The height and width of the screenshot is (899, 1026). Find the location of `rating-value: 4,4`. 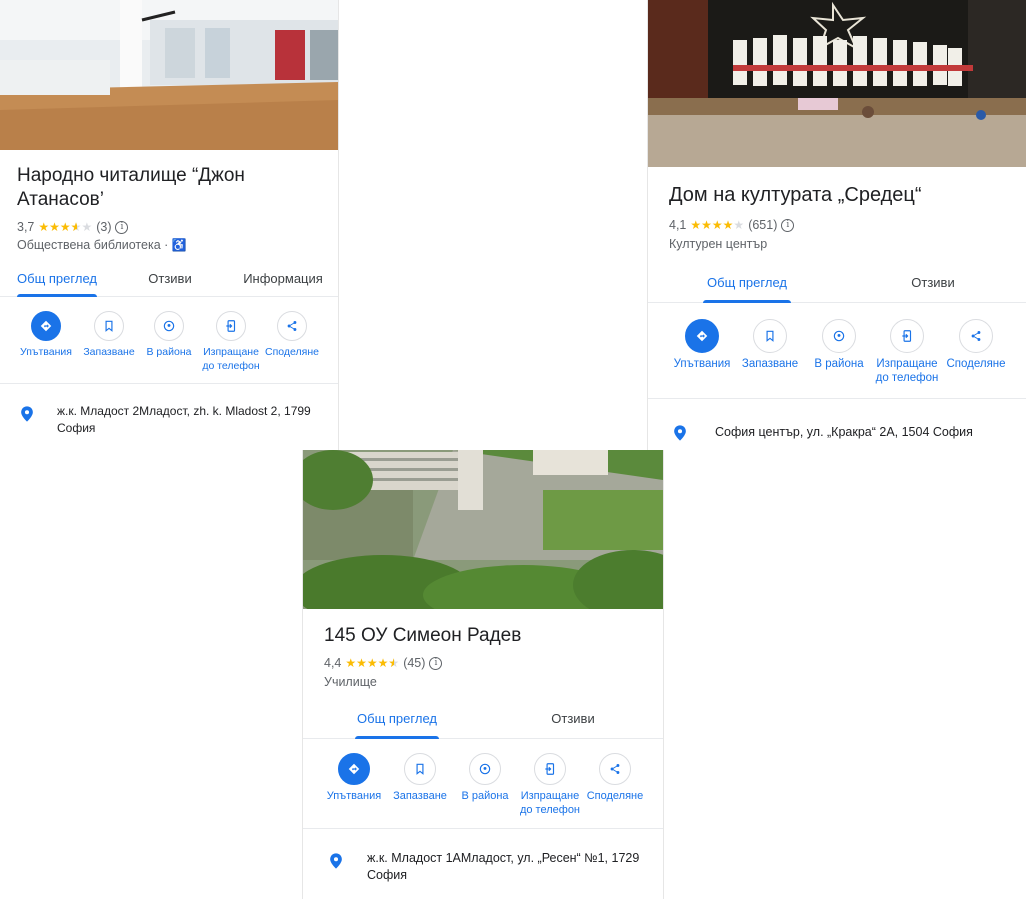

rating-value: 4,4 is located at coordinates (333, 663).